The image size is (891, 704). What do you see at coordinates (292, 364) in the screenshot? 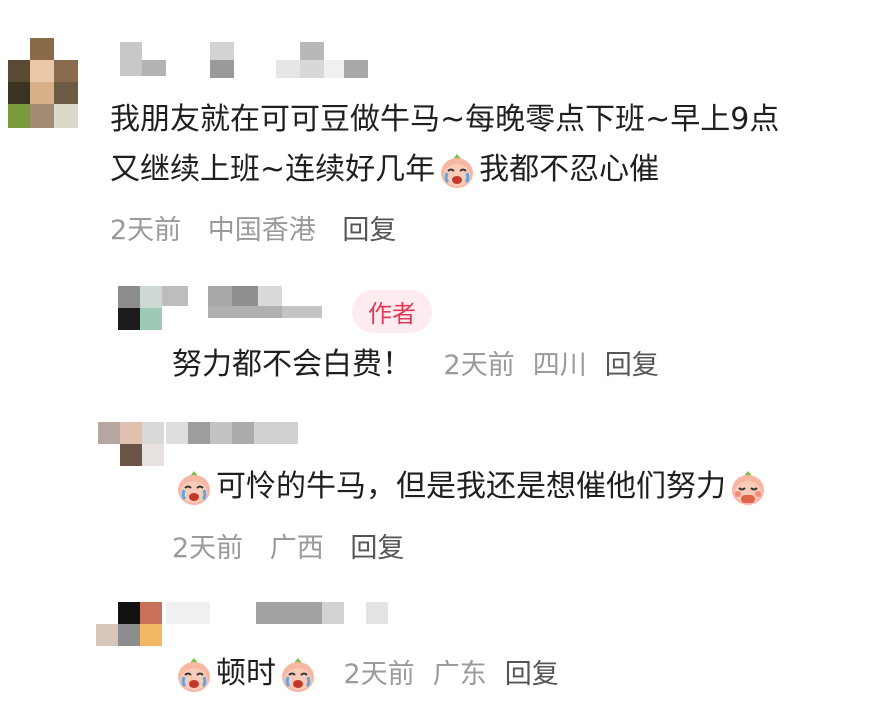
I see `reply-text-content: 努力都不会白费！` at bounding box center [292, 364].